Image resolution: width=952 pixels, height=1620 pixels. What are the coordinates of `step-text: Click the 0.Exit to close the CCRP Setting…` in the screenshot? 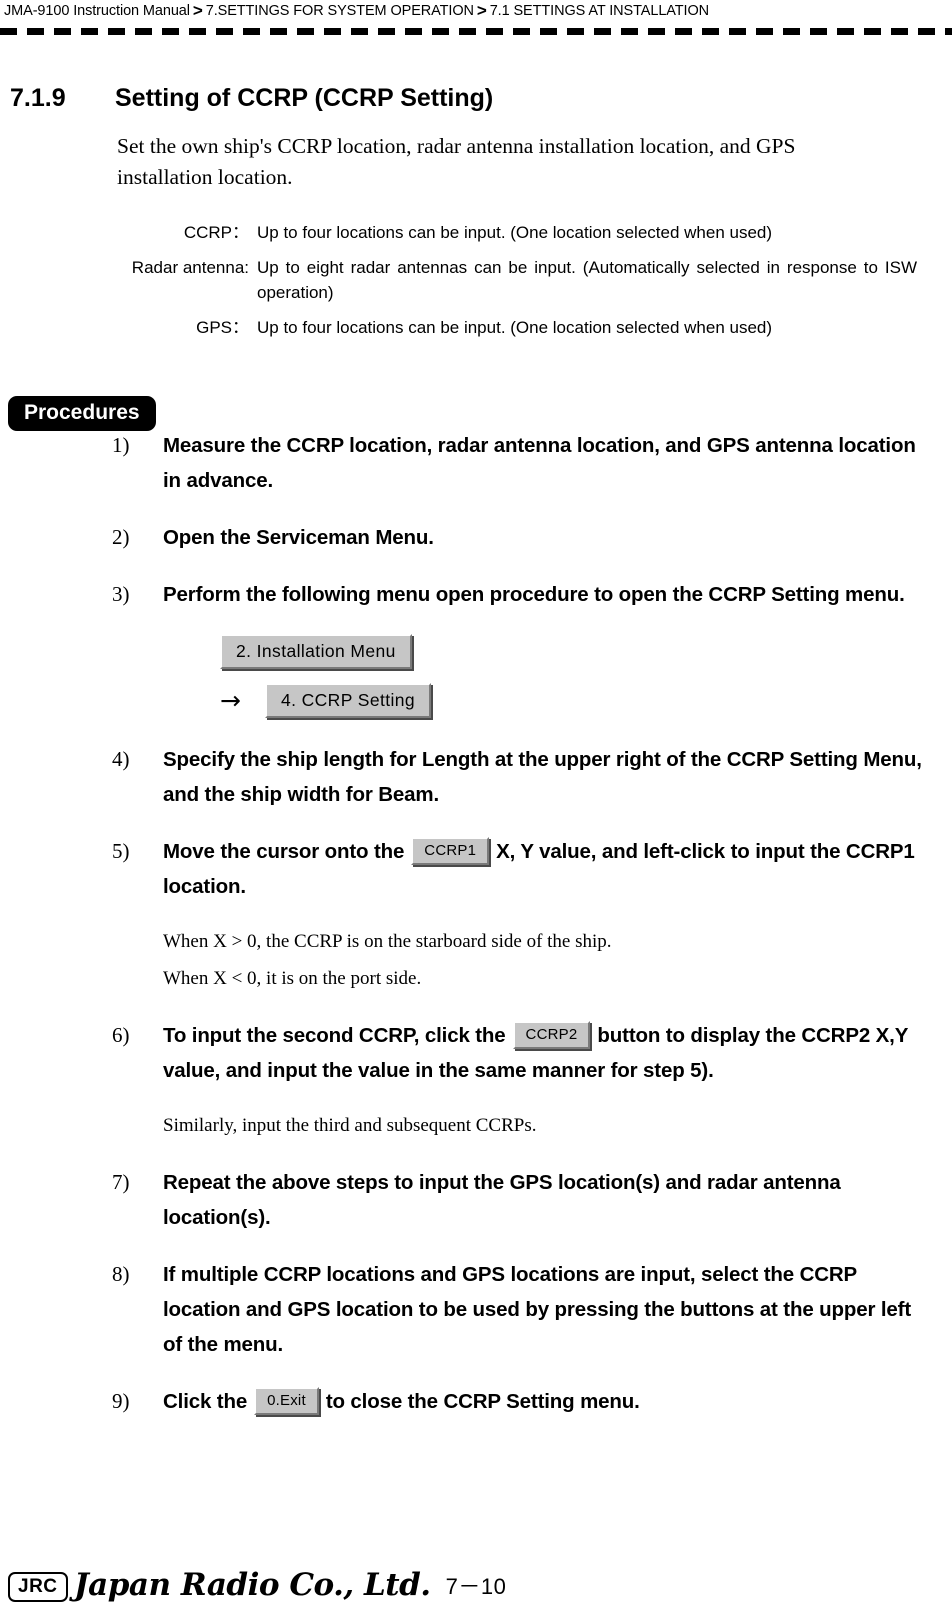 It's located at (401, 1401).